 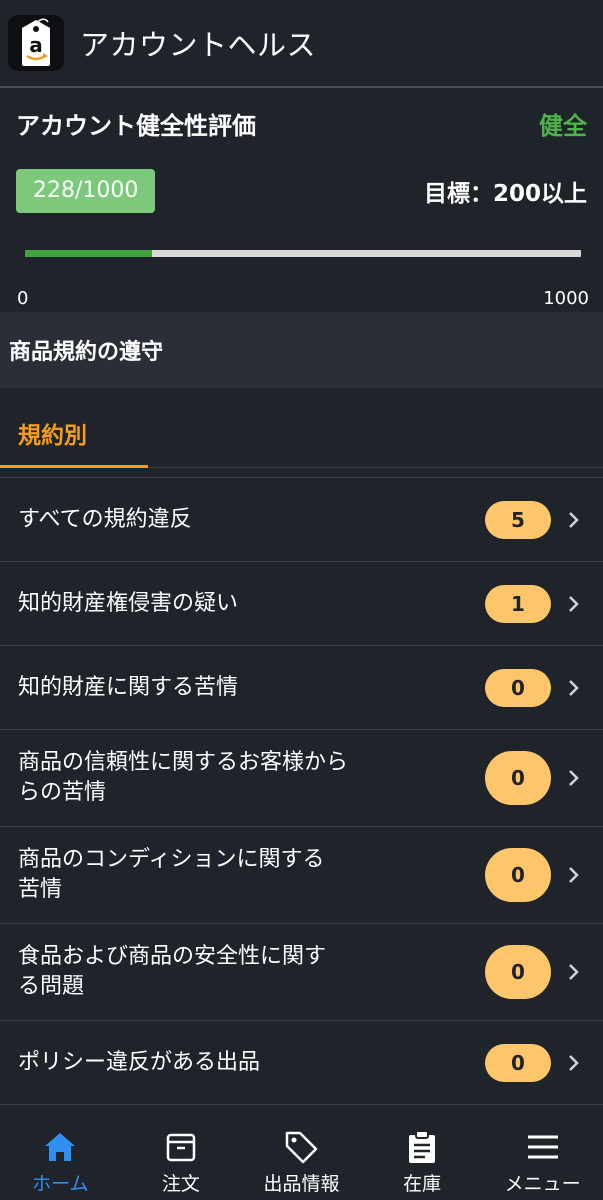 I want to click on nav-label: ホーム, so click(x=60, y=1184).